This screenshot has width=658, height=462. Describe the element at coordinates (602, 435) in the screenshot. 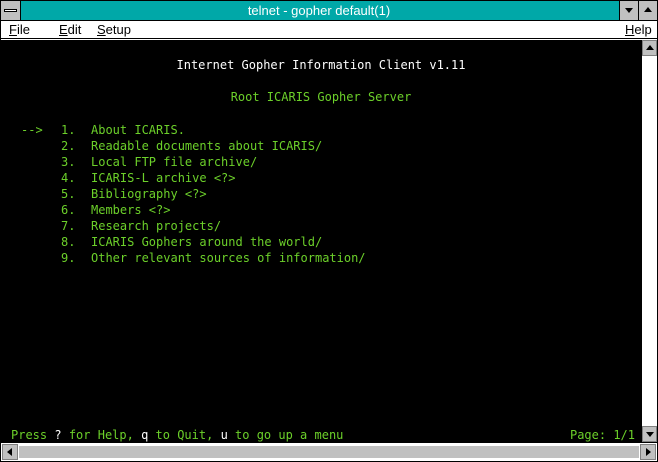

I see `page-indicator: Page: 1/1` at that location.